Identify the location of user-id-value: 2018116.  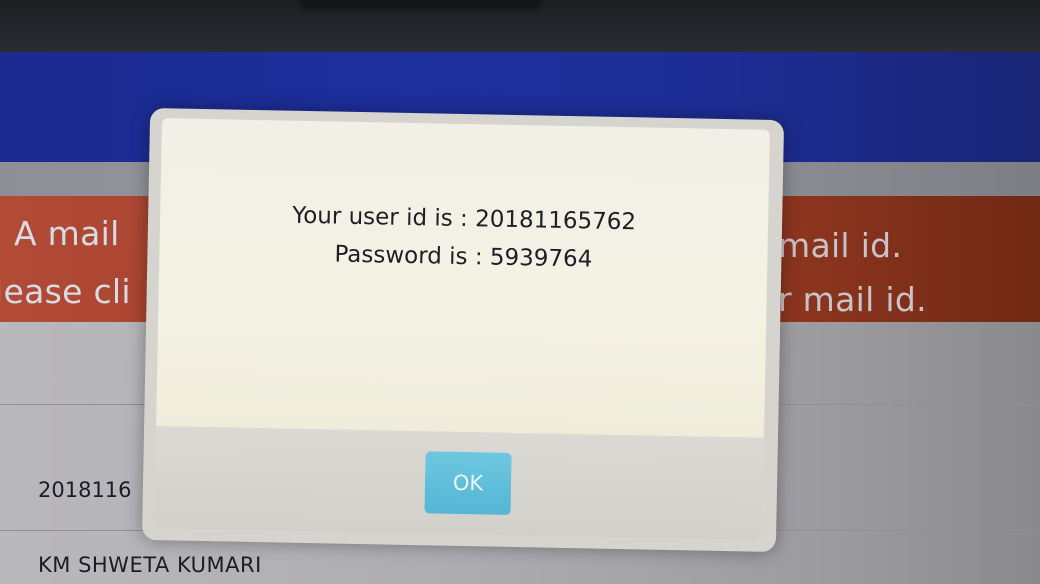
(85, 490).